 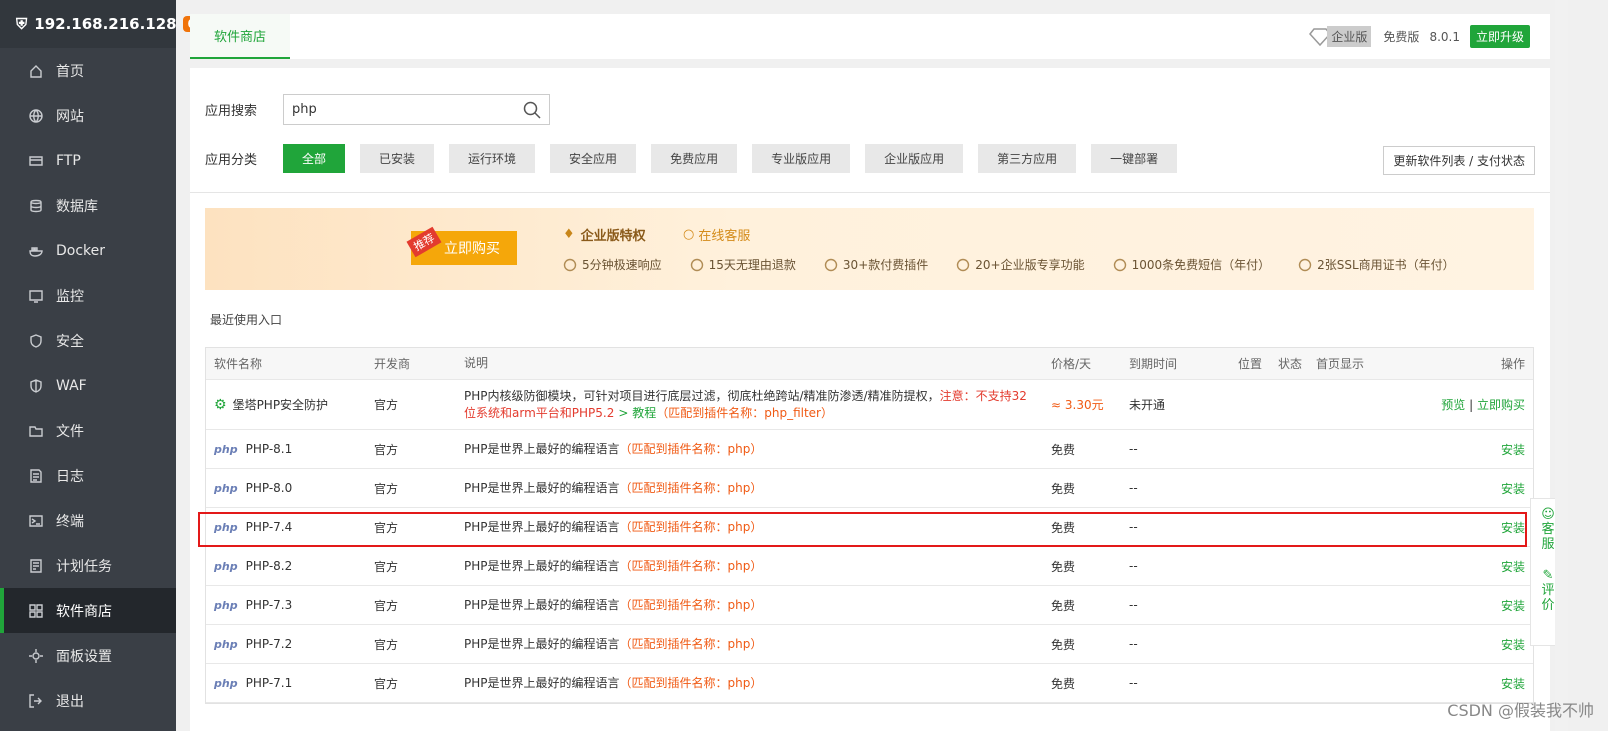 I want to click on search-label: 应用搜索, so click(x=231, y=111).